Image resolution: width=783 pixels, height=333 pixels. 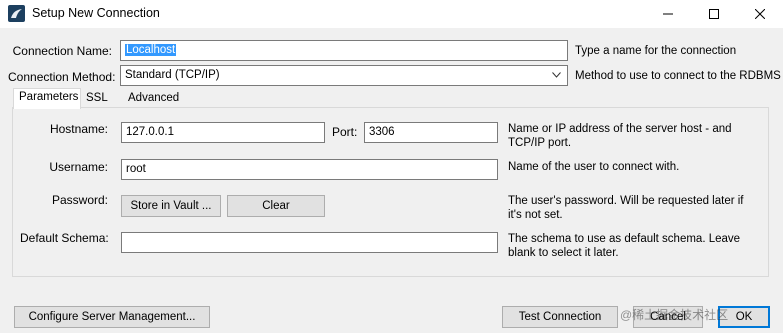 What do you see at coordinates (344, 50) in the screenshot?
I see `connection-name-input: Localhost` at bounding box center [344, 50].